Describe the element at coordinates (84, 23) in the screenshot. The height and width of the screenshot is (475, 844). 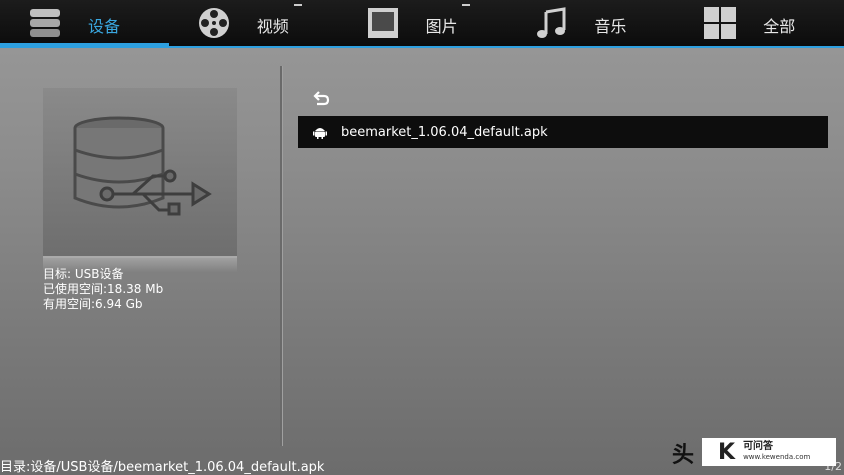
I see `tab-device: 设备` at that location.